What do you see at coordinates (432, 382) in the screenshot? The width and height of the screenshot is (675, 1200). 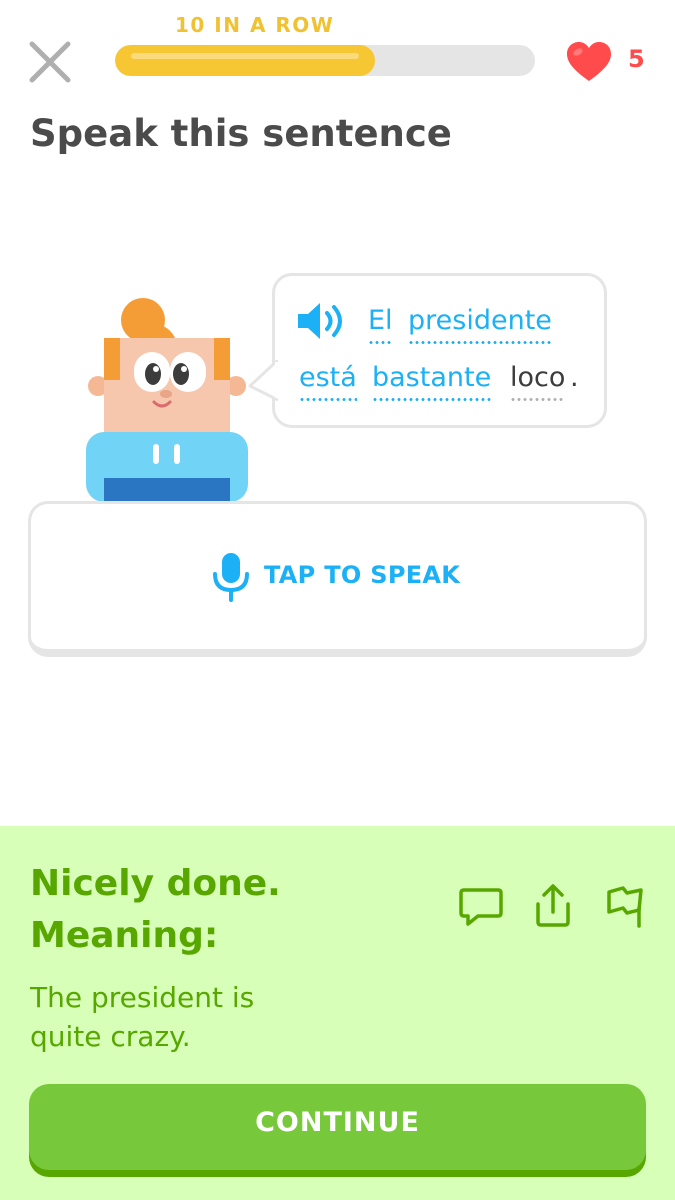 I see `sentence-word: bastante` at bounding box center [432, 382].